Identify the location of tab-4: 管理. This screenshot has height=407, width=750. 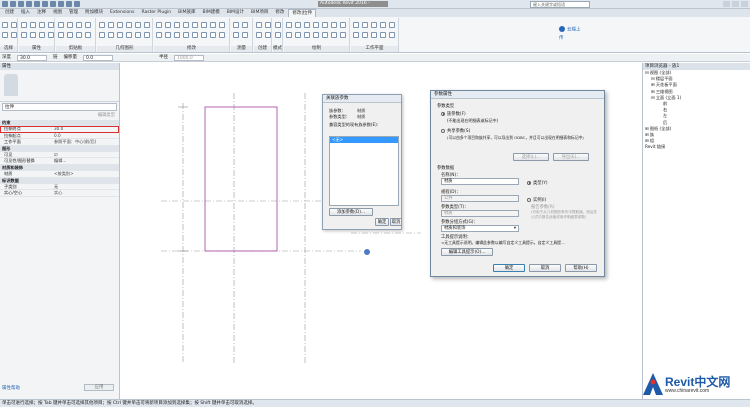
(73, 13).